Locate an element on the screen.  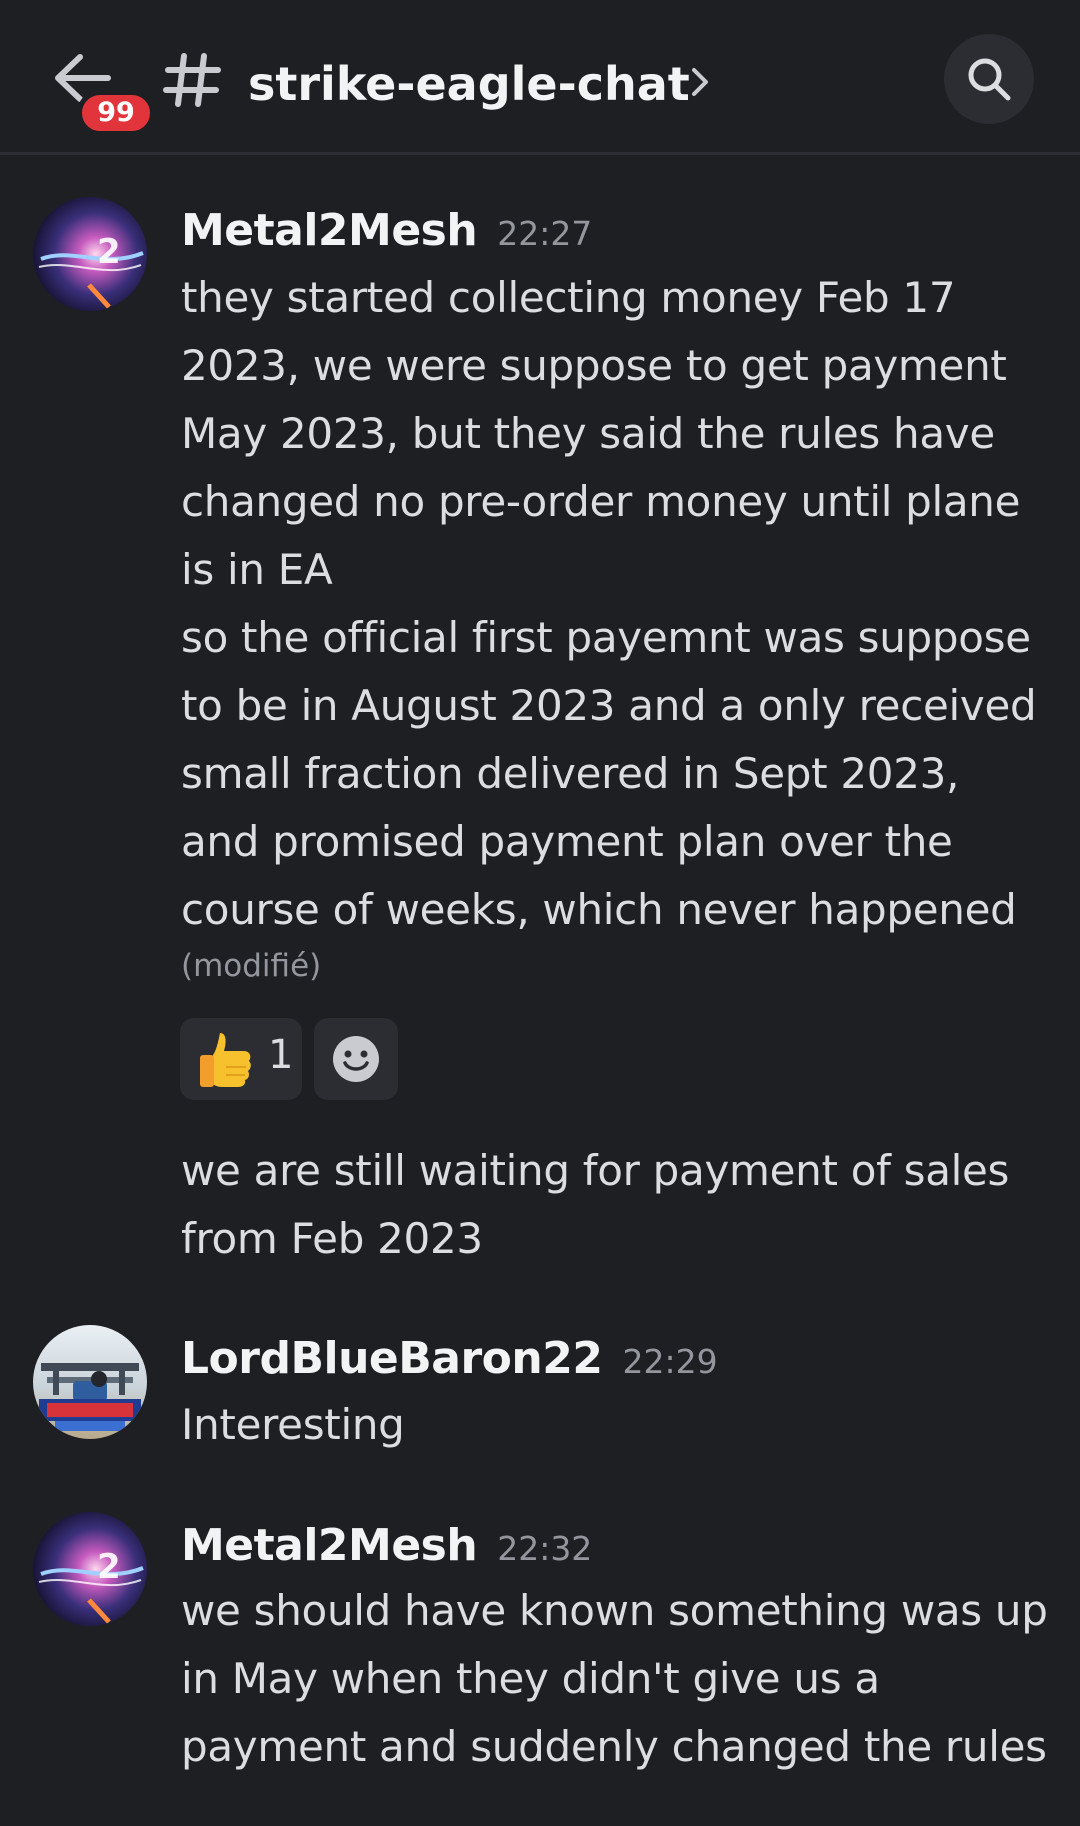
reaction-count: 1 is located at coordinates (281, 1055).